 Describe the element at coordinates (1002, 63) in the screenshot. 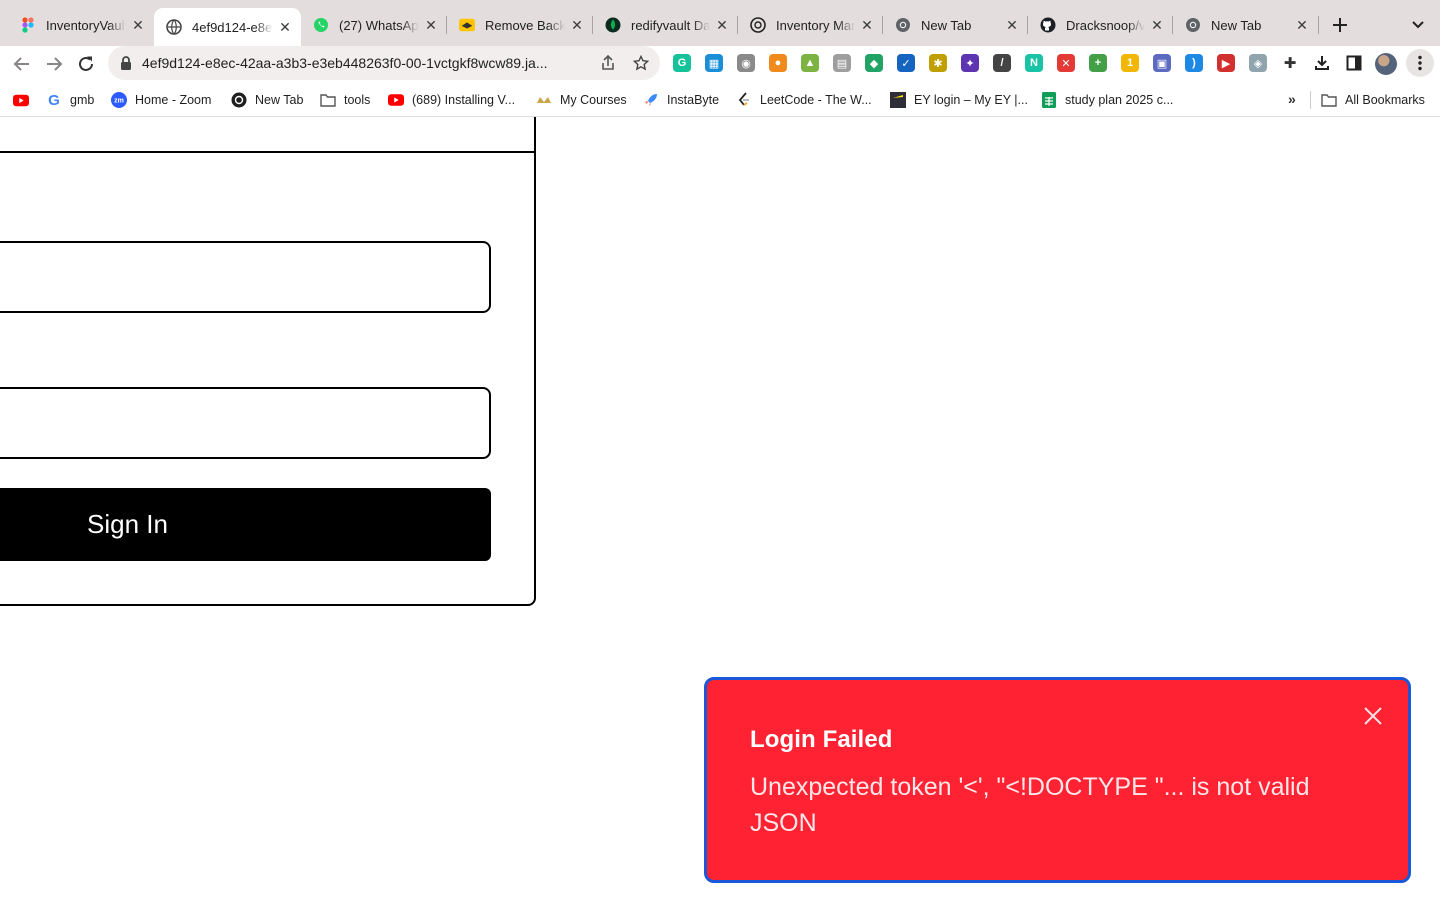

I see `pen-icon: /` at that location.